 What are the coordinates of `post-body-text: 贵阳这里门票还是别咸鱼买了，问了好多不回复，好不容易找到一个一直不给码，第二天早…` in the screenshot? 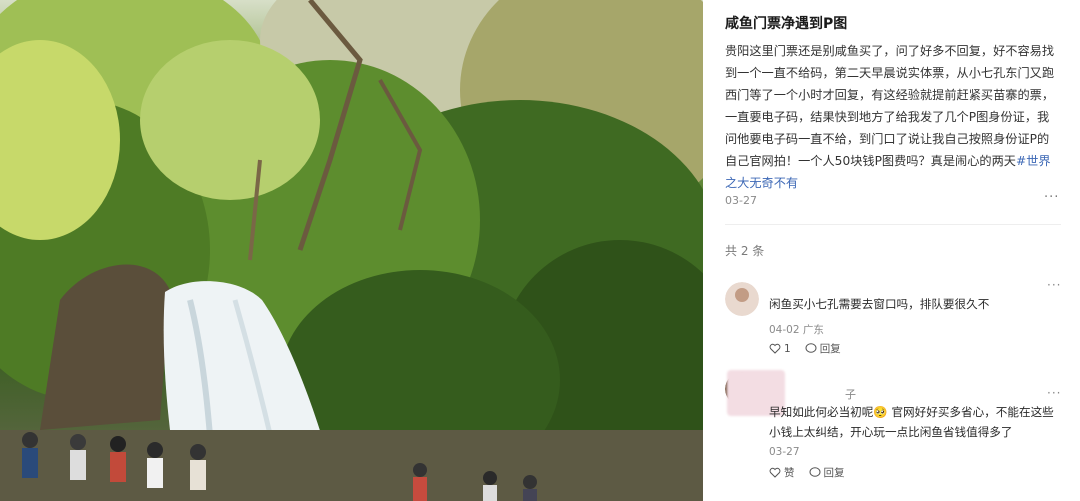 It's located at (890, 106).